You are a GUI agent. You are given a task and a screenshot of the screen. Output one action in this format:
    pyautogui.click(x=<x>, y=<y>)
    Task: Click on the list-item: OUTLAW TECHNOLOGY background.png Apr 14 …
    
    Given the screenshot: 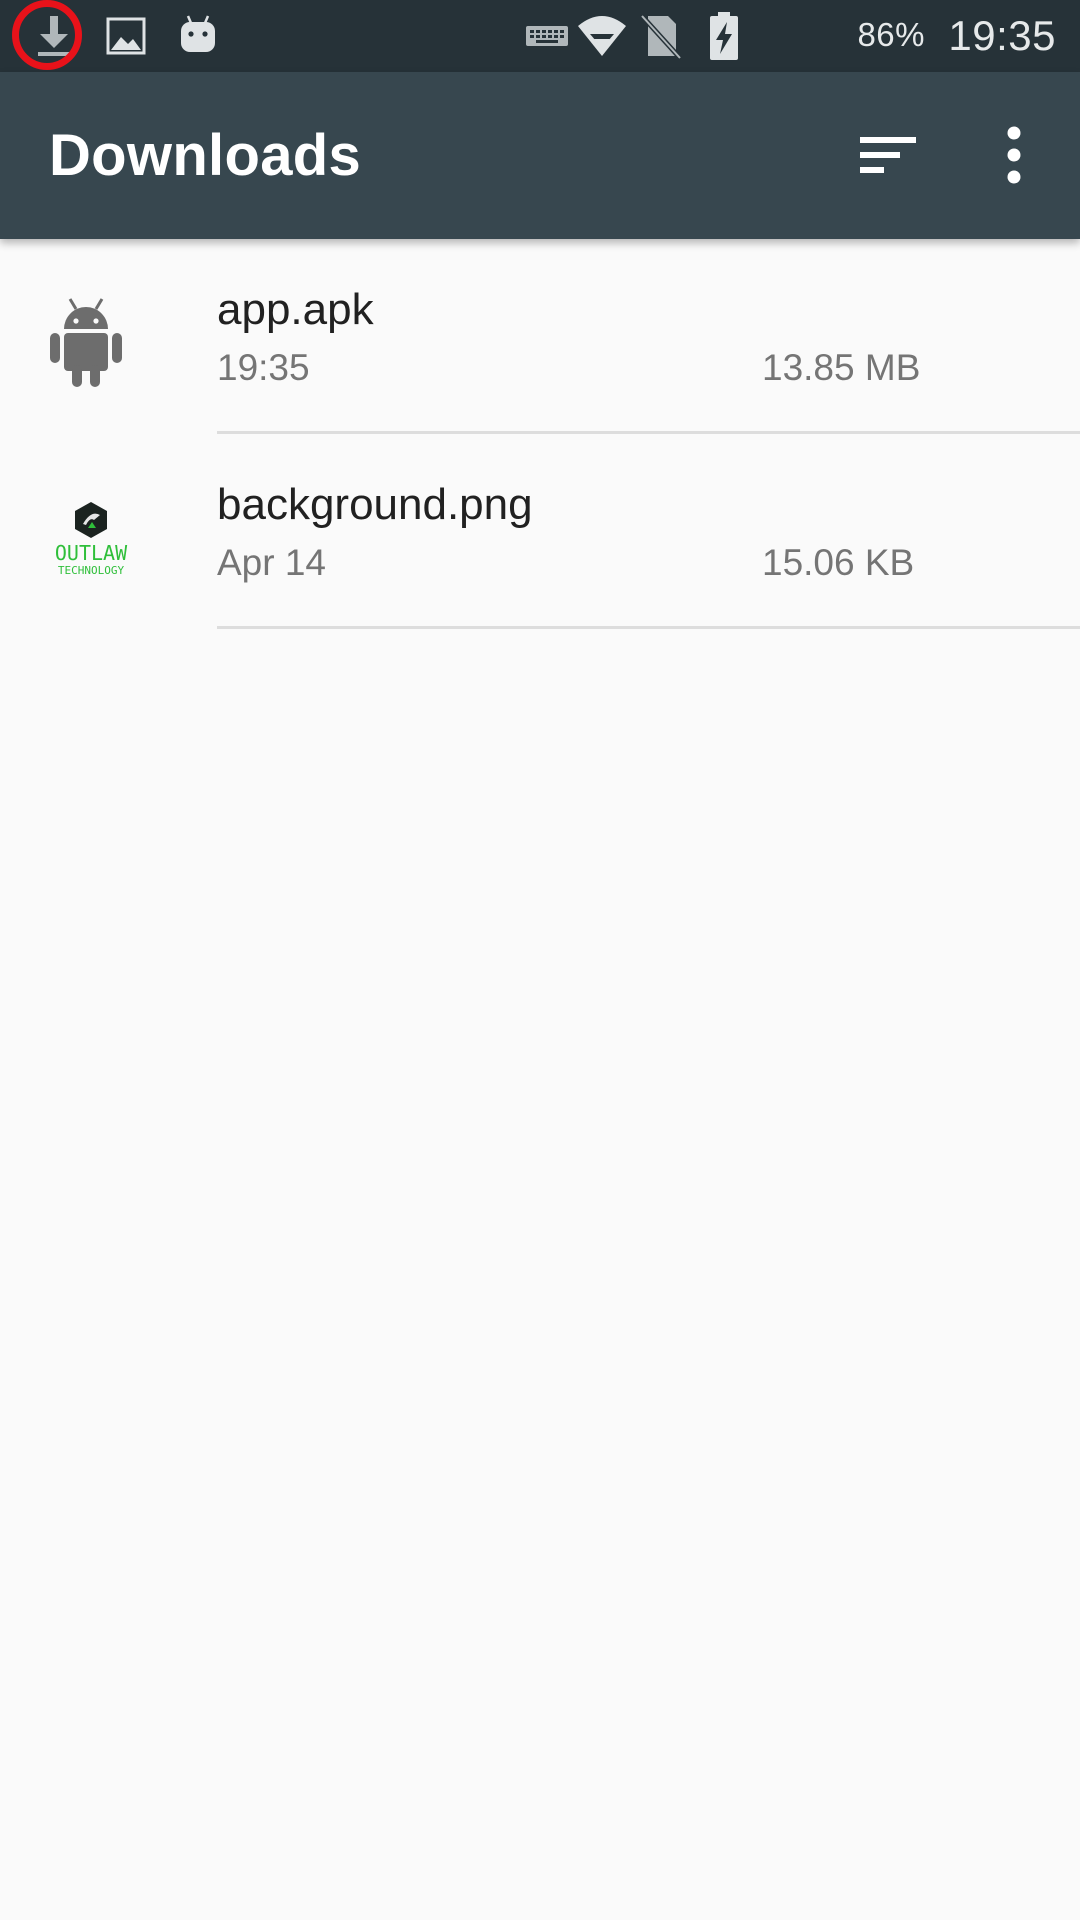 What is the action you would take?
    pyautogui.click(x=540, y=531)
    